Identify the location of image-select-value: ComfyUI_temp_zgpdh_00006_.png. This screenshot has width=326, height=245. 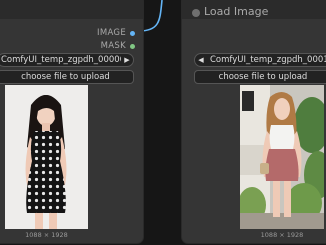
(61, 60).